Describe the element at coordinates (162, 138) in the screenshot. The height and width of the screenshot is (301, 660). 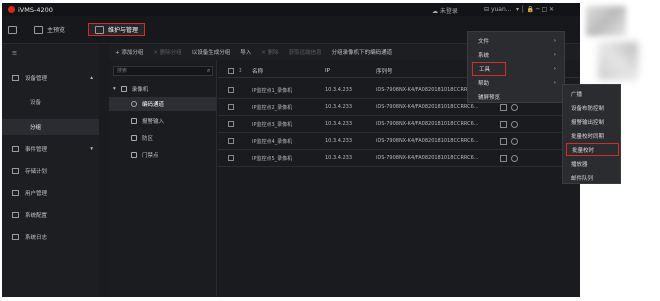
I see `tree-item-zone: 防区` at that location.